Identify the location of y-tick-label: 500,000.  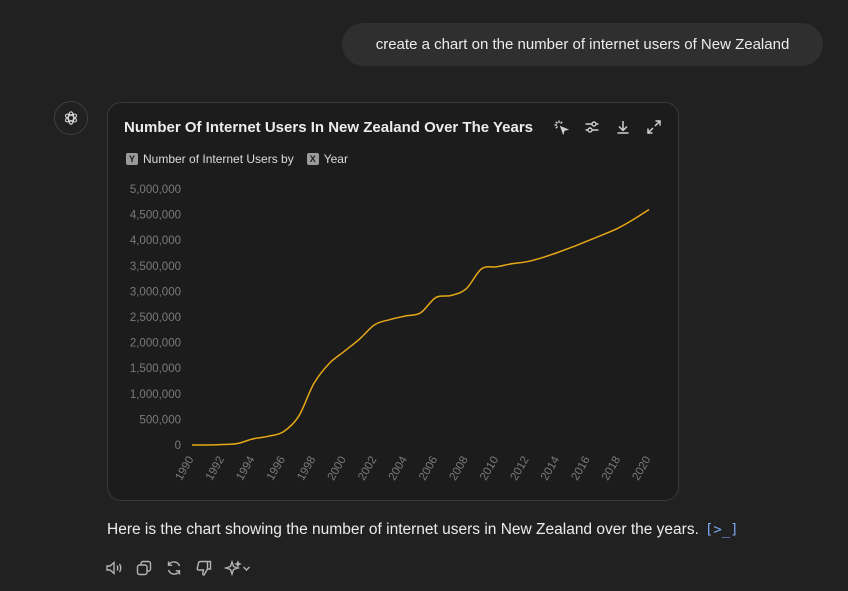
(160, 420).